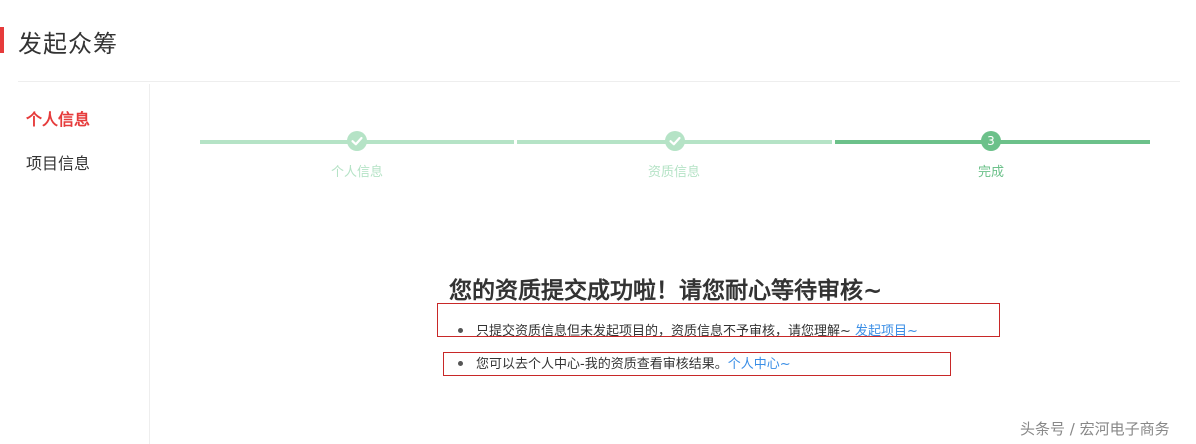 The width and height of the screenshot is (1196, 444). What do you see at coordinates (759, 364) in the screenshot?
I see `personal-center-link: 个人中心~` at bounding box center [759, 364].